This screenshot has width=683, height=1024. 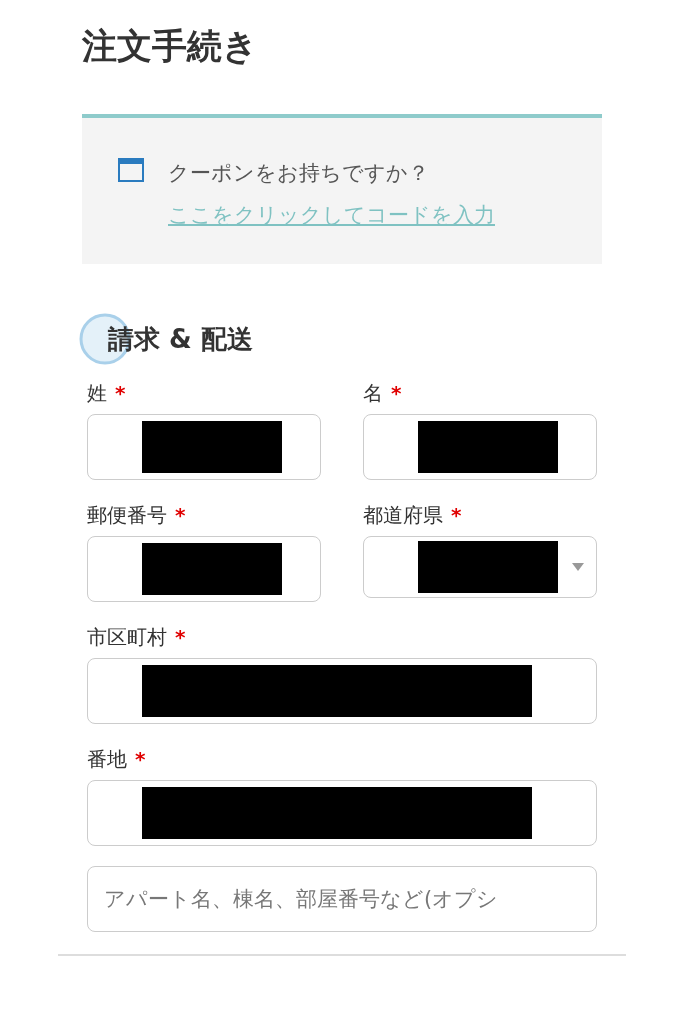 What do you see at coordinates (116, 759) in the screenshot?
I see `field-label: 番地 *` at bounding box center [116, 759].